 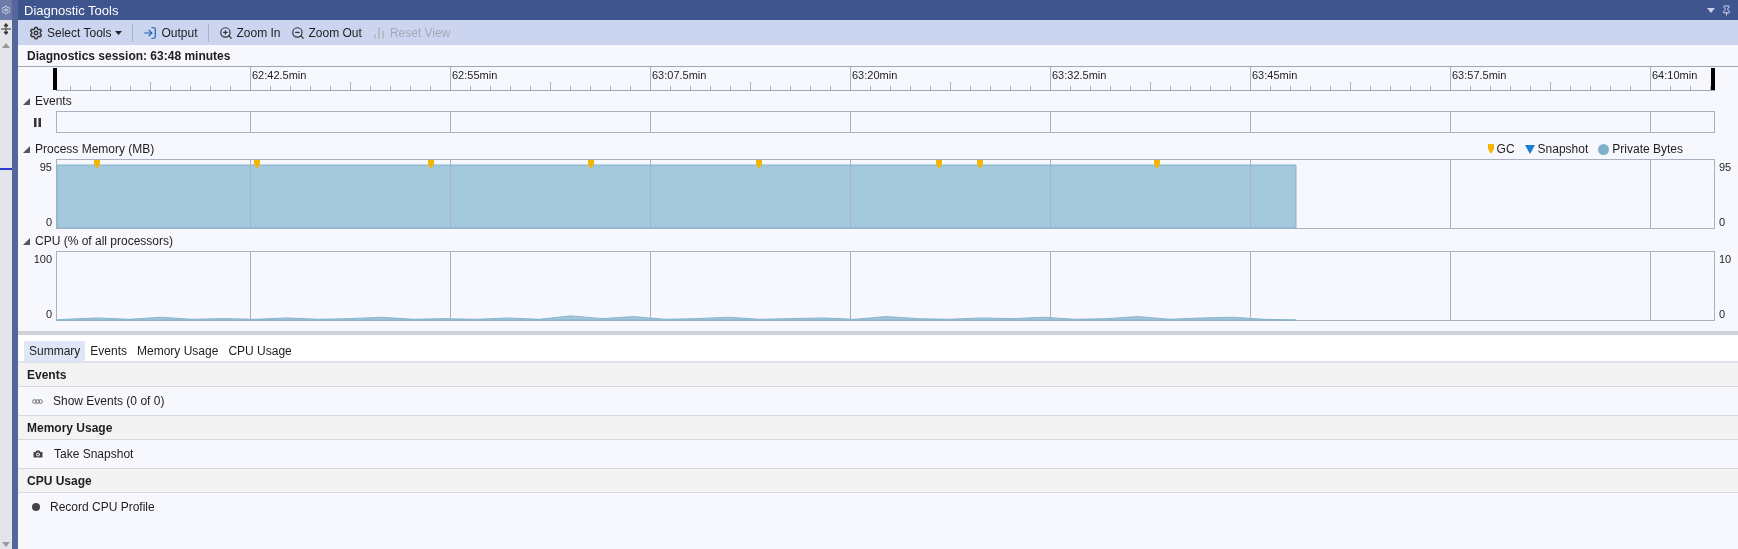 What do you see at coordinates (1647, 149) in the screenshot?
I see `legend-label: Private Bytes` at bounding box center [1647, 149].